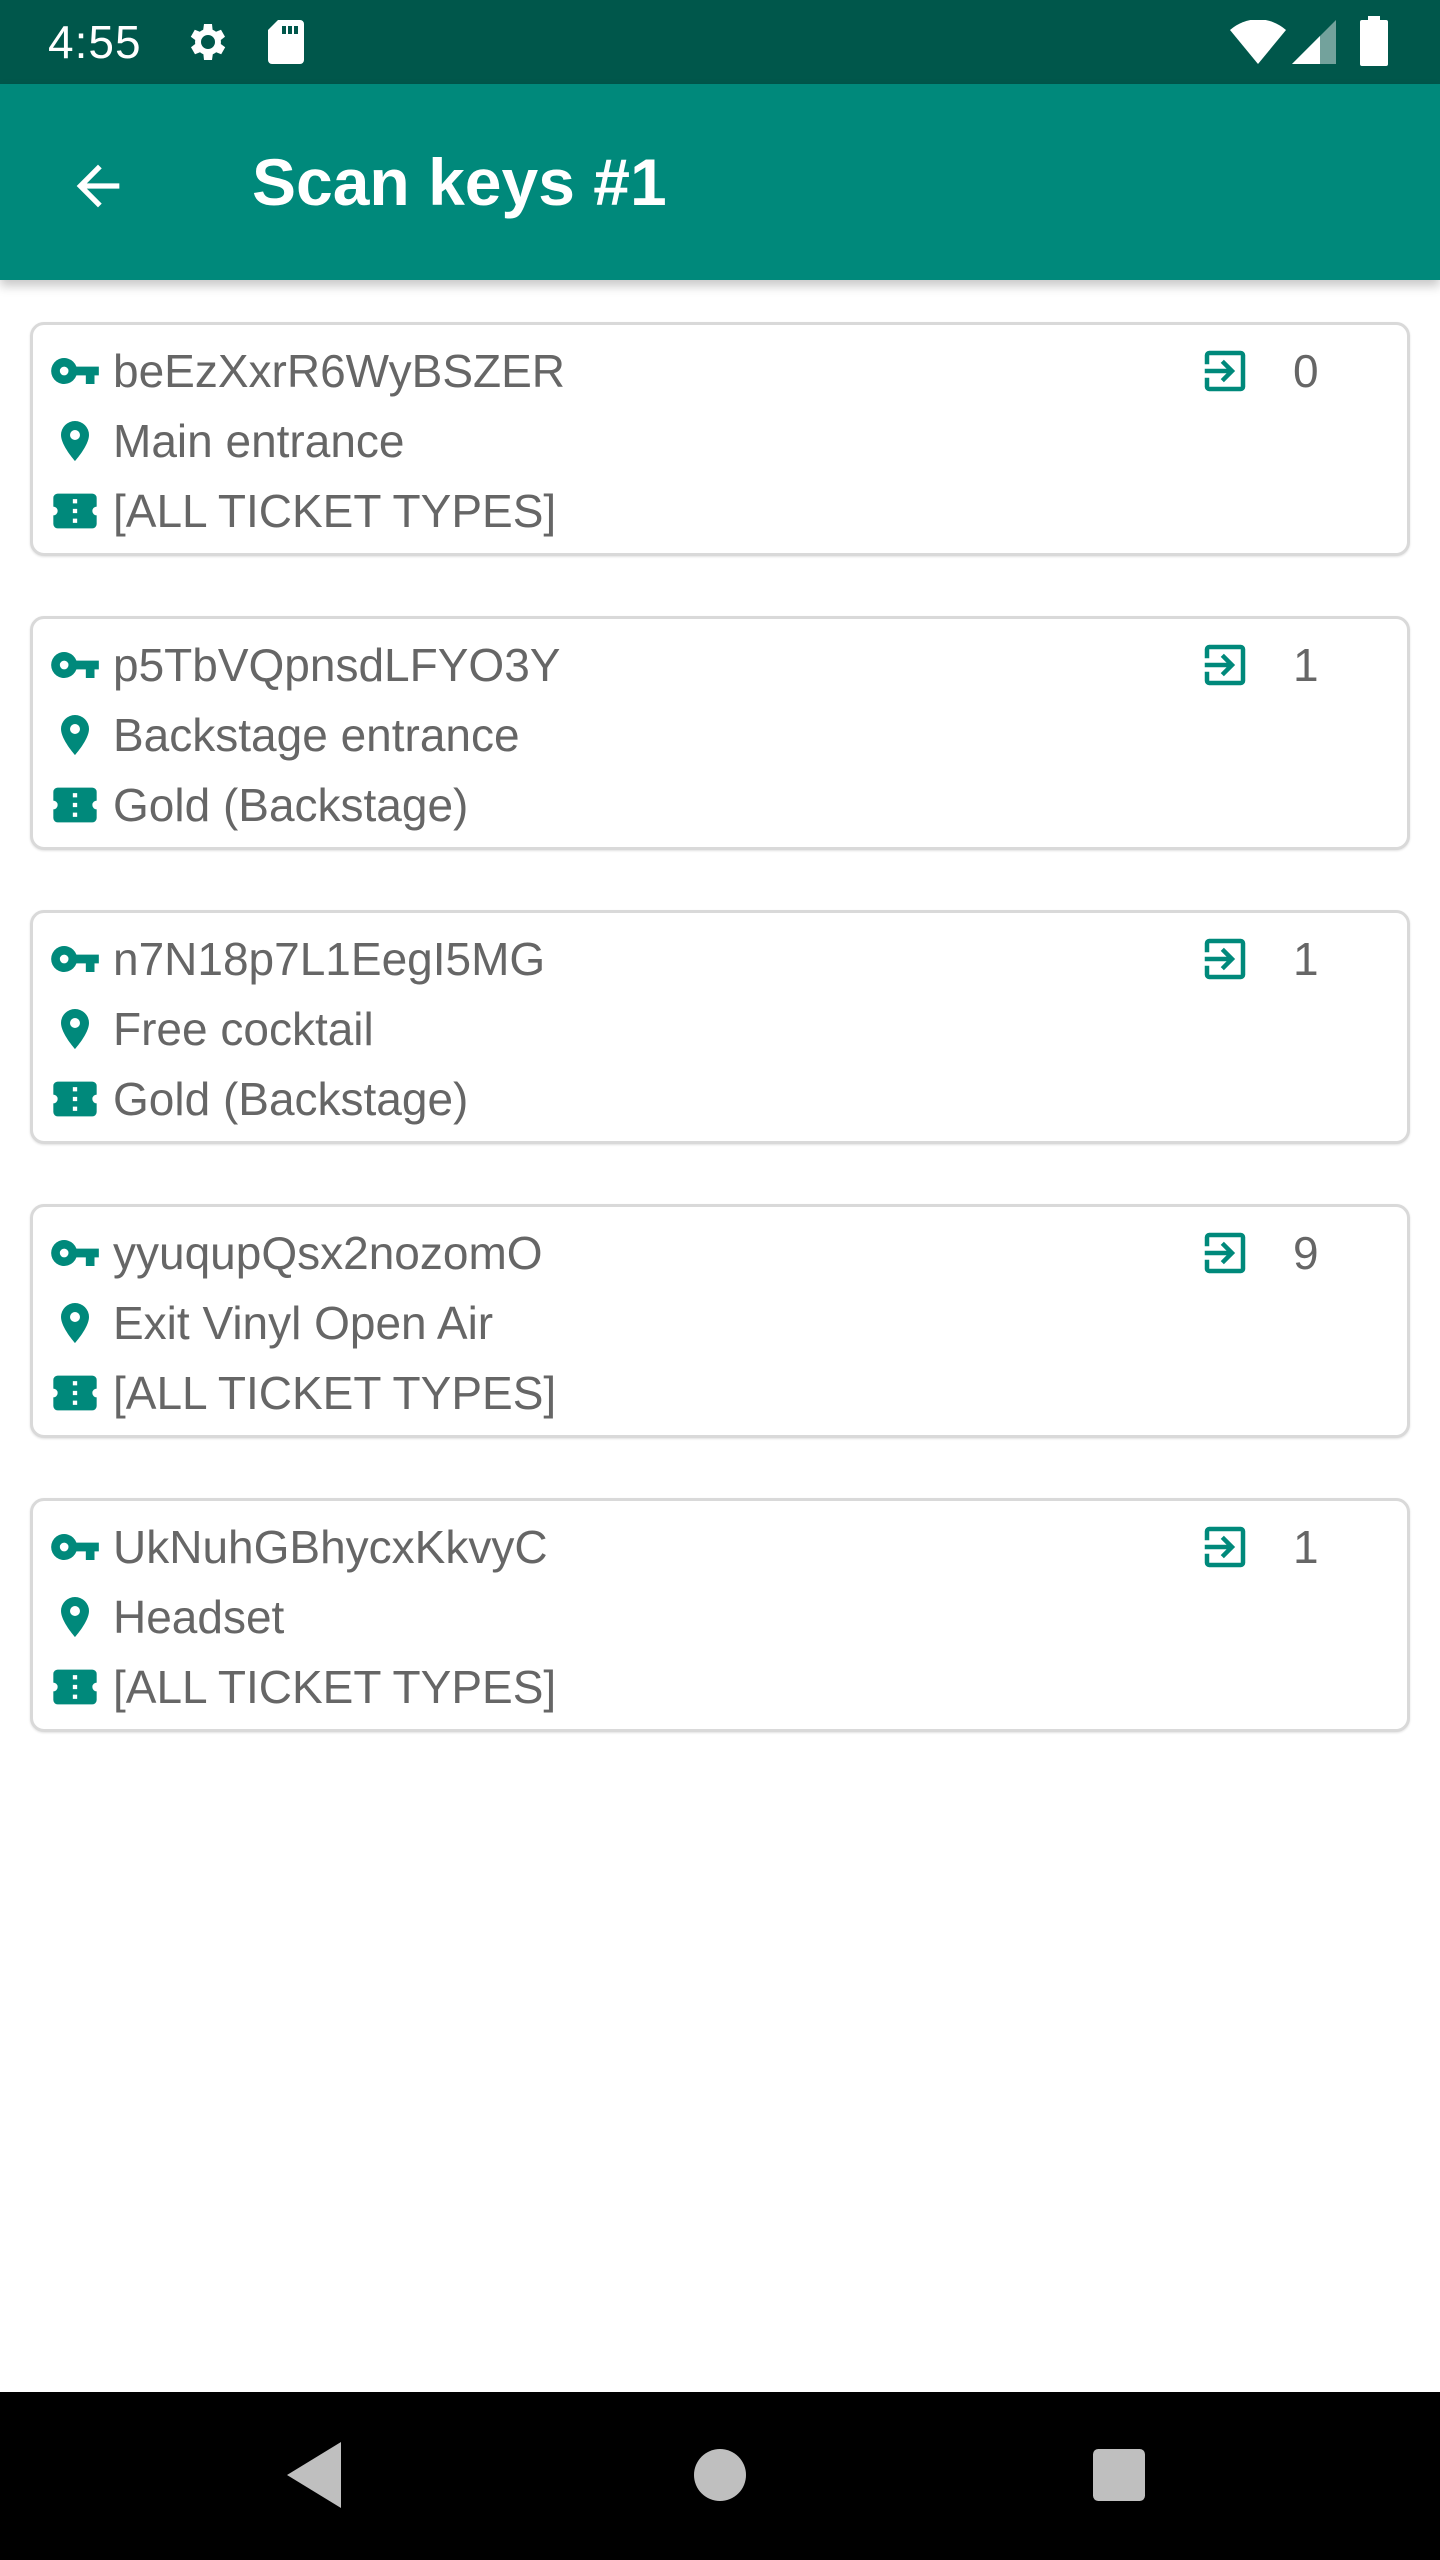 The image size is (1440, 2560). I want to click on key-text: beEzXxrR6WyBSZER, so click(339, 371).